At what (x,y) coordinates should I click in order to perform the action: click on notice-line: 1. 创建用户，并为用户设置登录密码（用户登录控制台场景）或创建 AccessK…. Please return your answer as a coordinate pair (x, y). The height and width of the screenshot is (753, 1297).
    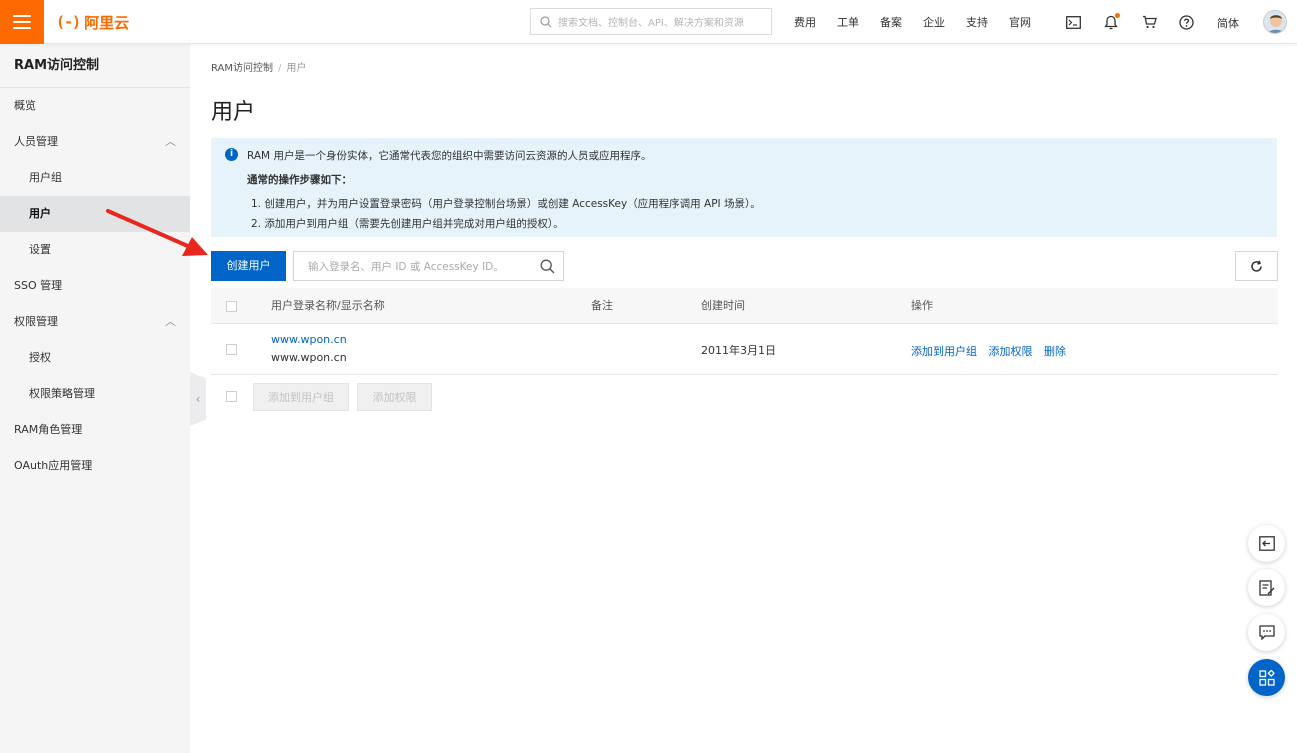
    Looking at the image, I should click on (506, 204).